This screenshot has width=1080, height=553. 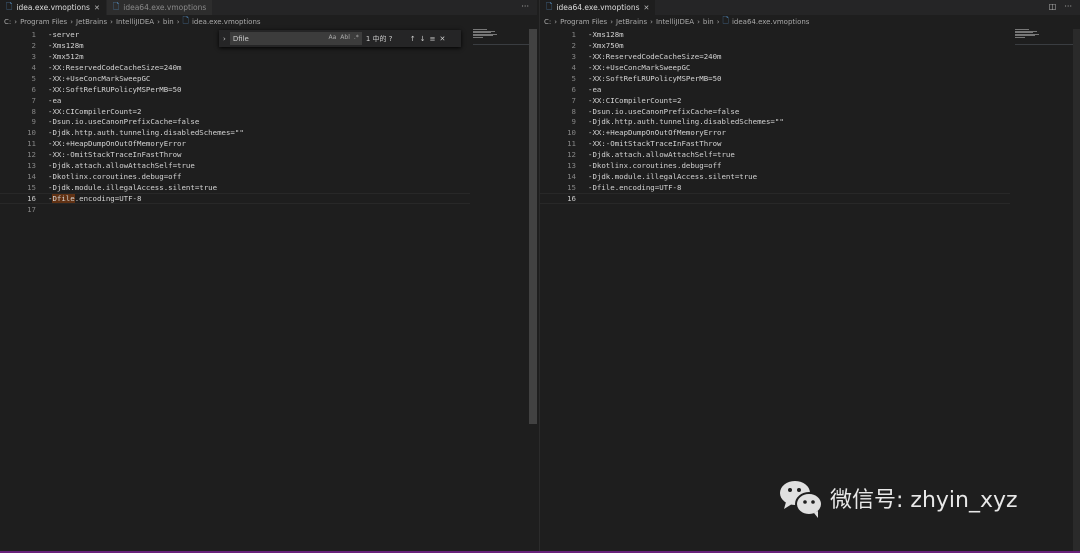 I want to click on file-icon: 🗋, so click(x=116, y=6).